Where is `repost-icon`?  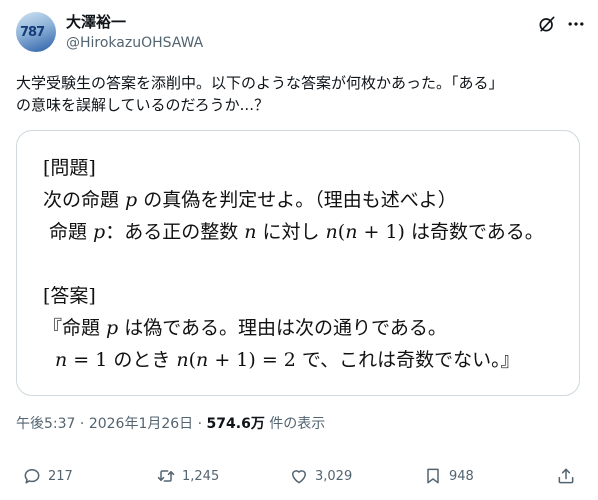 repost-icon is located at coordinates (166, 476).